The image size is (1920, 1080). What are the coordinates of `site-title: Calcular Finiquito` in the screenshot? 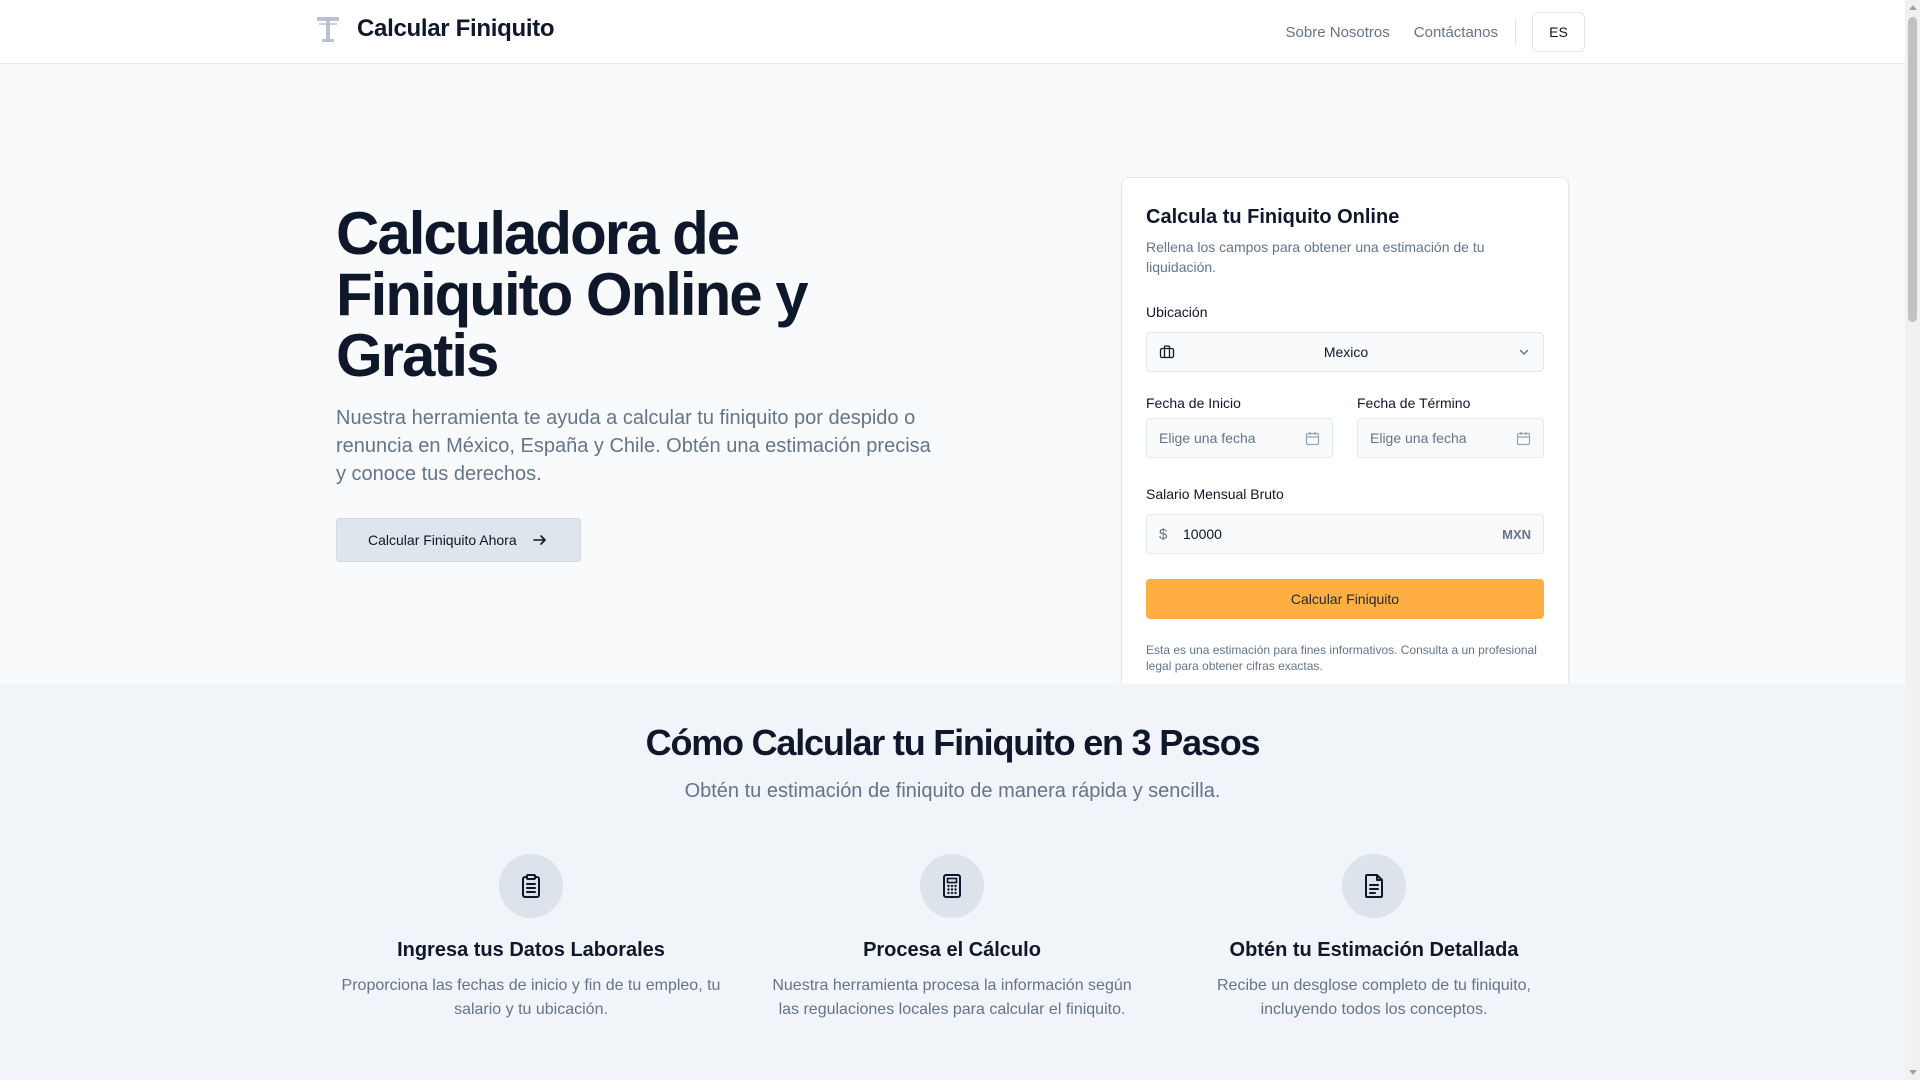 It's located at (456, 28).